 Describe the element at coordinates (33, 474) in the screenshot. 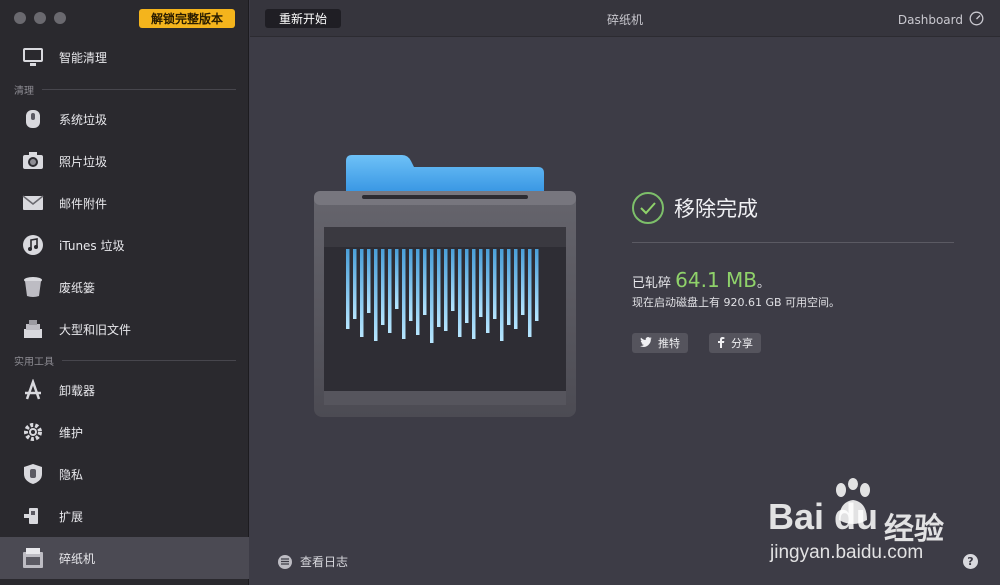

I see `hand-shield-icon` at that location.